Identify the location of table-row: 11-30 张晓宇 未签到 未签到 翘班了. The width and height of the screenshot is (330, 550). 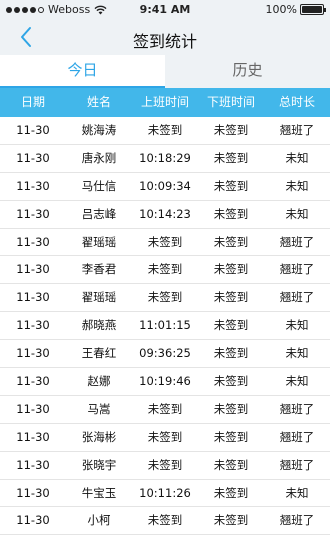
(165, 465).